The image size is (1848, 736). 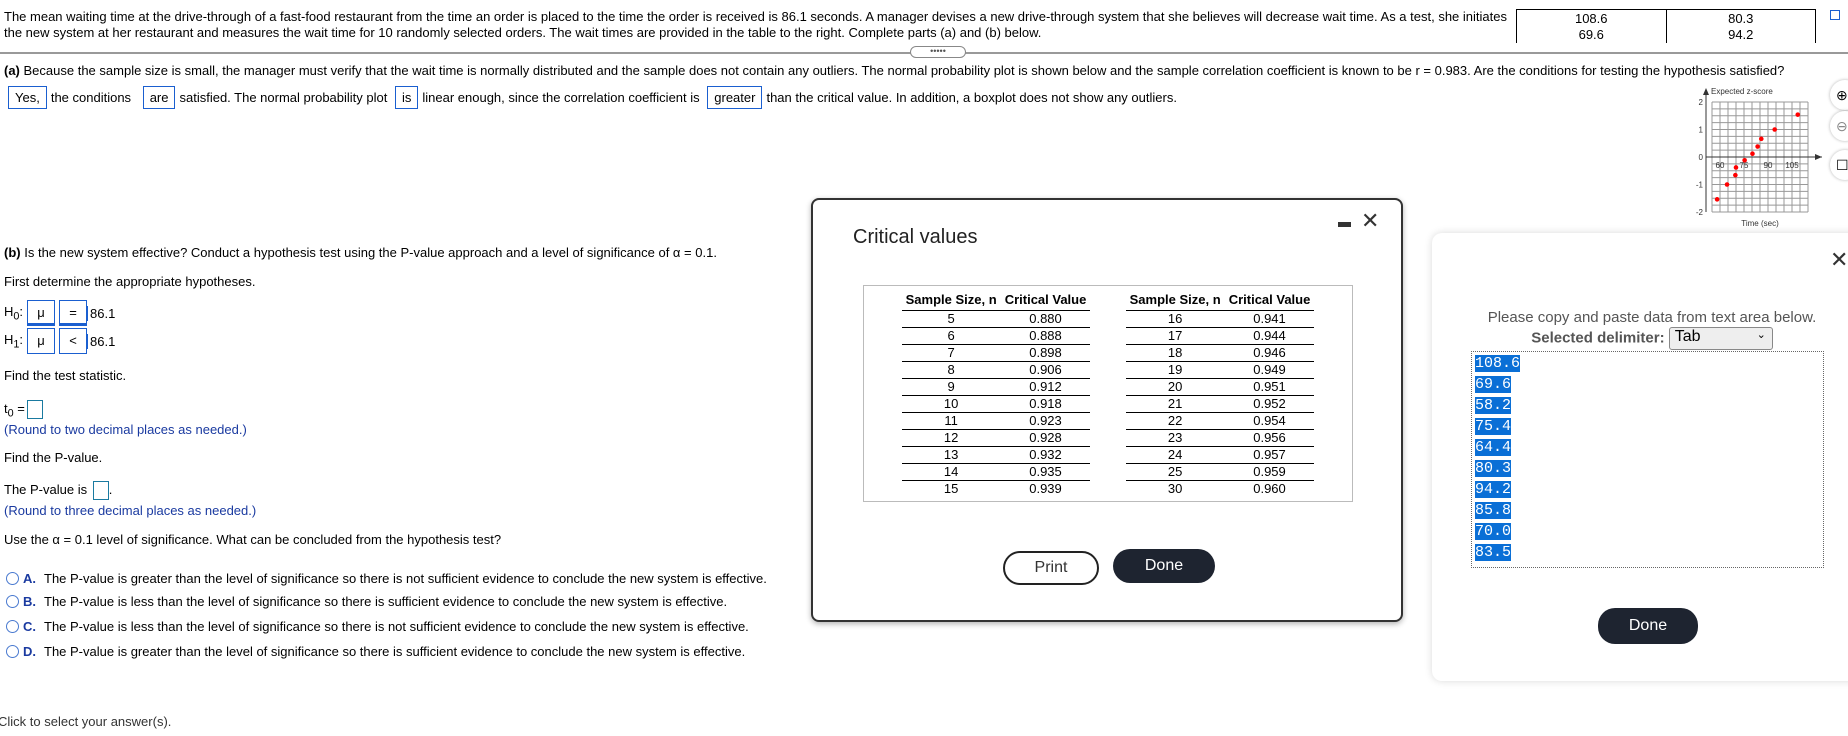 What do you see at coordinates (29, 651) in the screenshot?
I see `choice-letter: D.` at bounding box center [29, 651].